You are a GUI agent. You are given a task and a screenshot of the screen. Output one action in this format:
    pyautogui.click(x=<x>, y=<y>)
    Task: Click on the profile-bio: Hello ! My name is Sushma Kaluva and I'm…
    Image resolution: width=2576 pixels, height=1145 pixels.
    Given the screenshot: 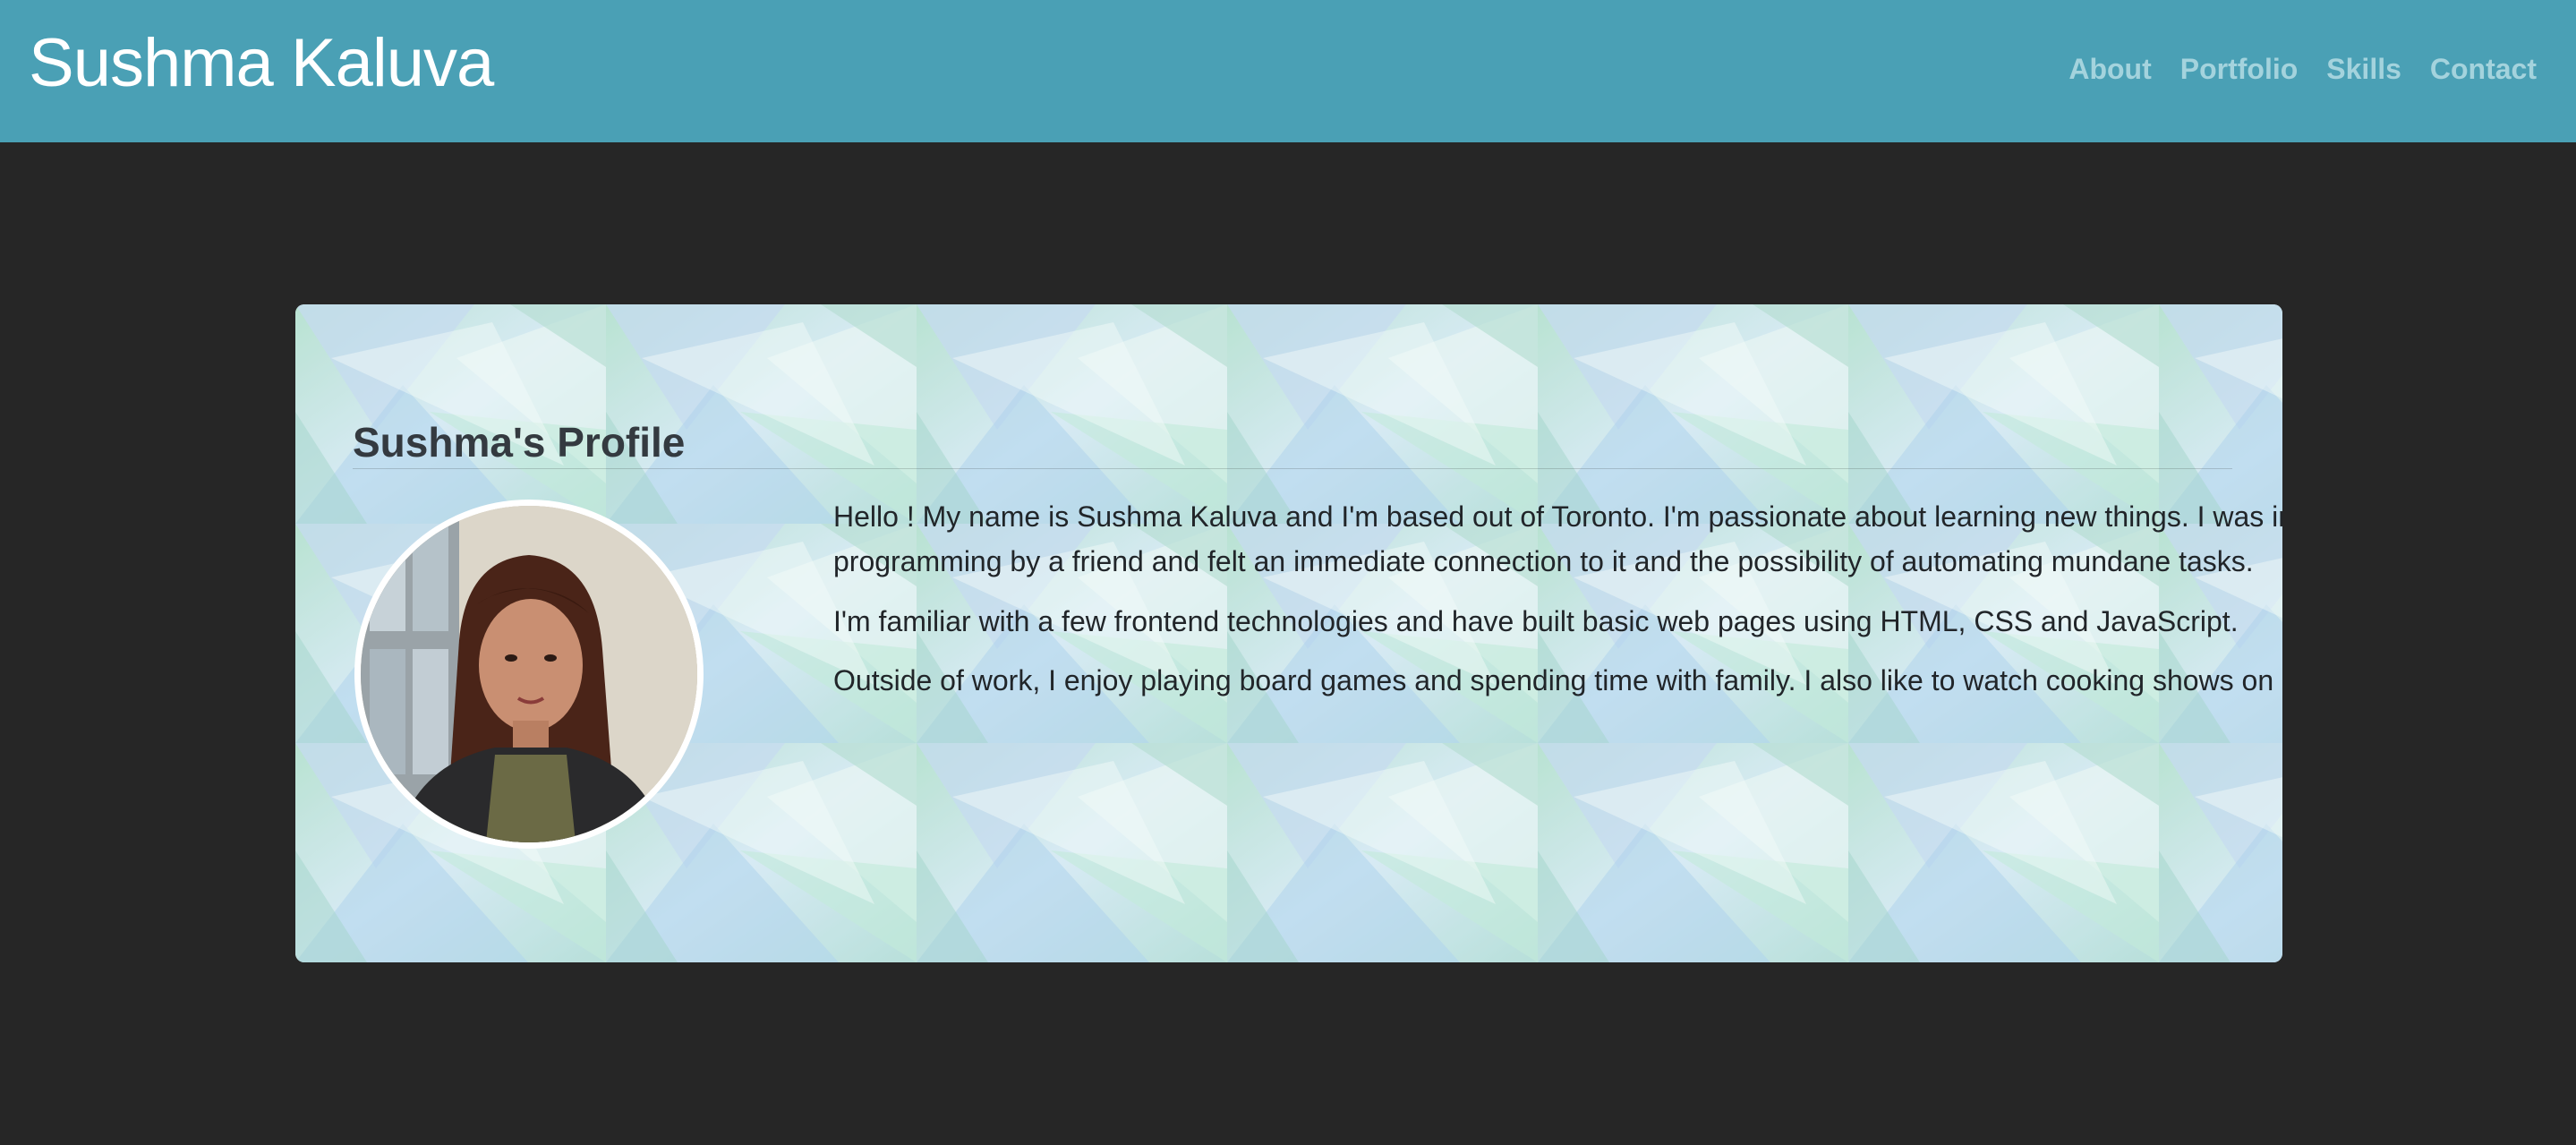 What is the action you would take?
    pyautogui.click(x=1557, y=606)
    